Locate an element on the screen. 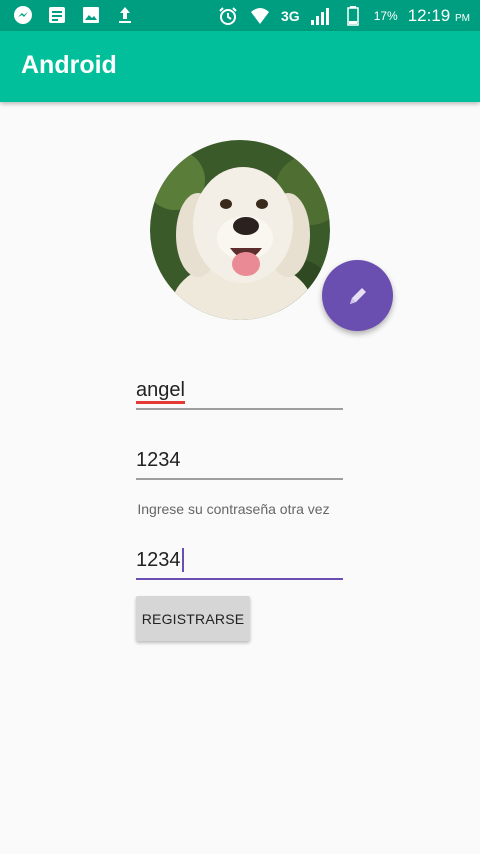  notification-icons is located at coordinates (74, 15).